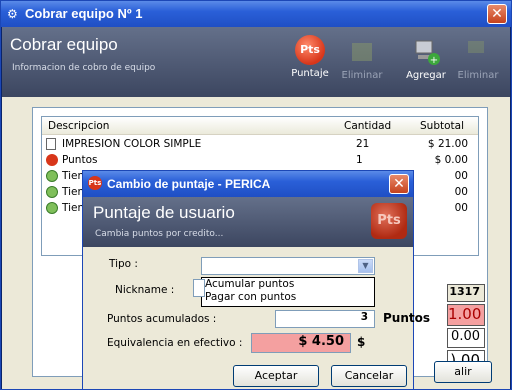  I want to click on tipo-label: Tipo :, so click(123, 264).